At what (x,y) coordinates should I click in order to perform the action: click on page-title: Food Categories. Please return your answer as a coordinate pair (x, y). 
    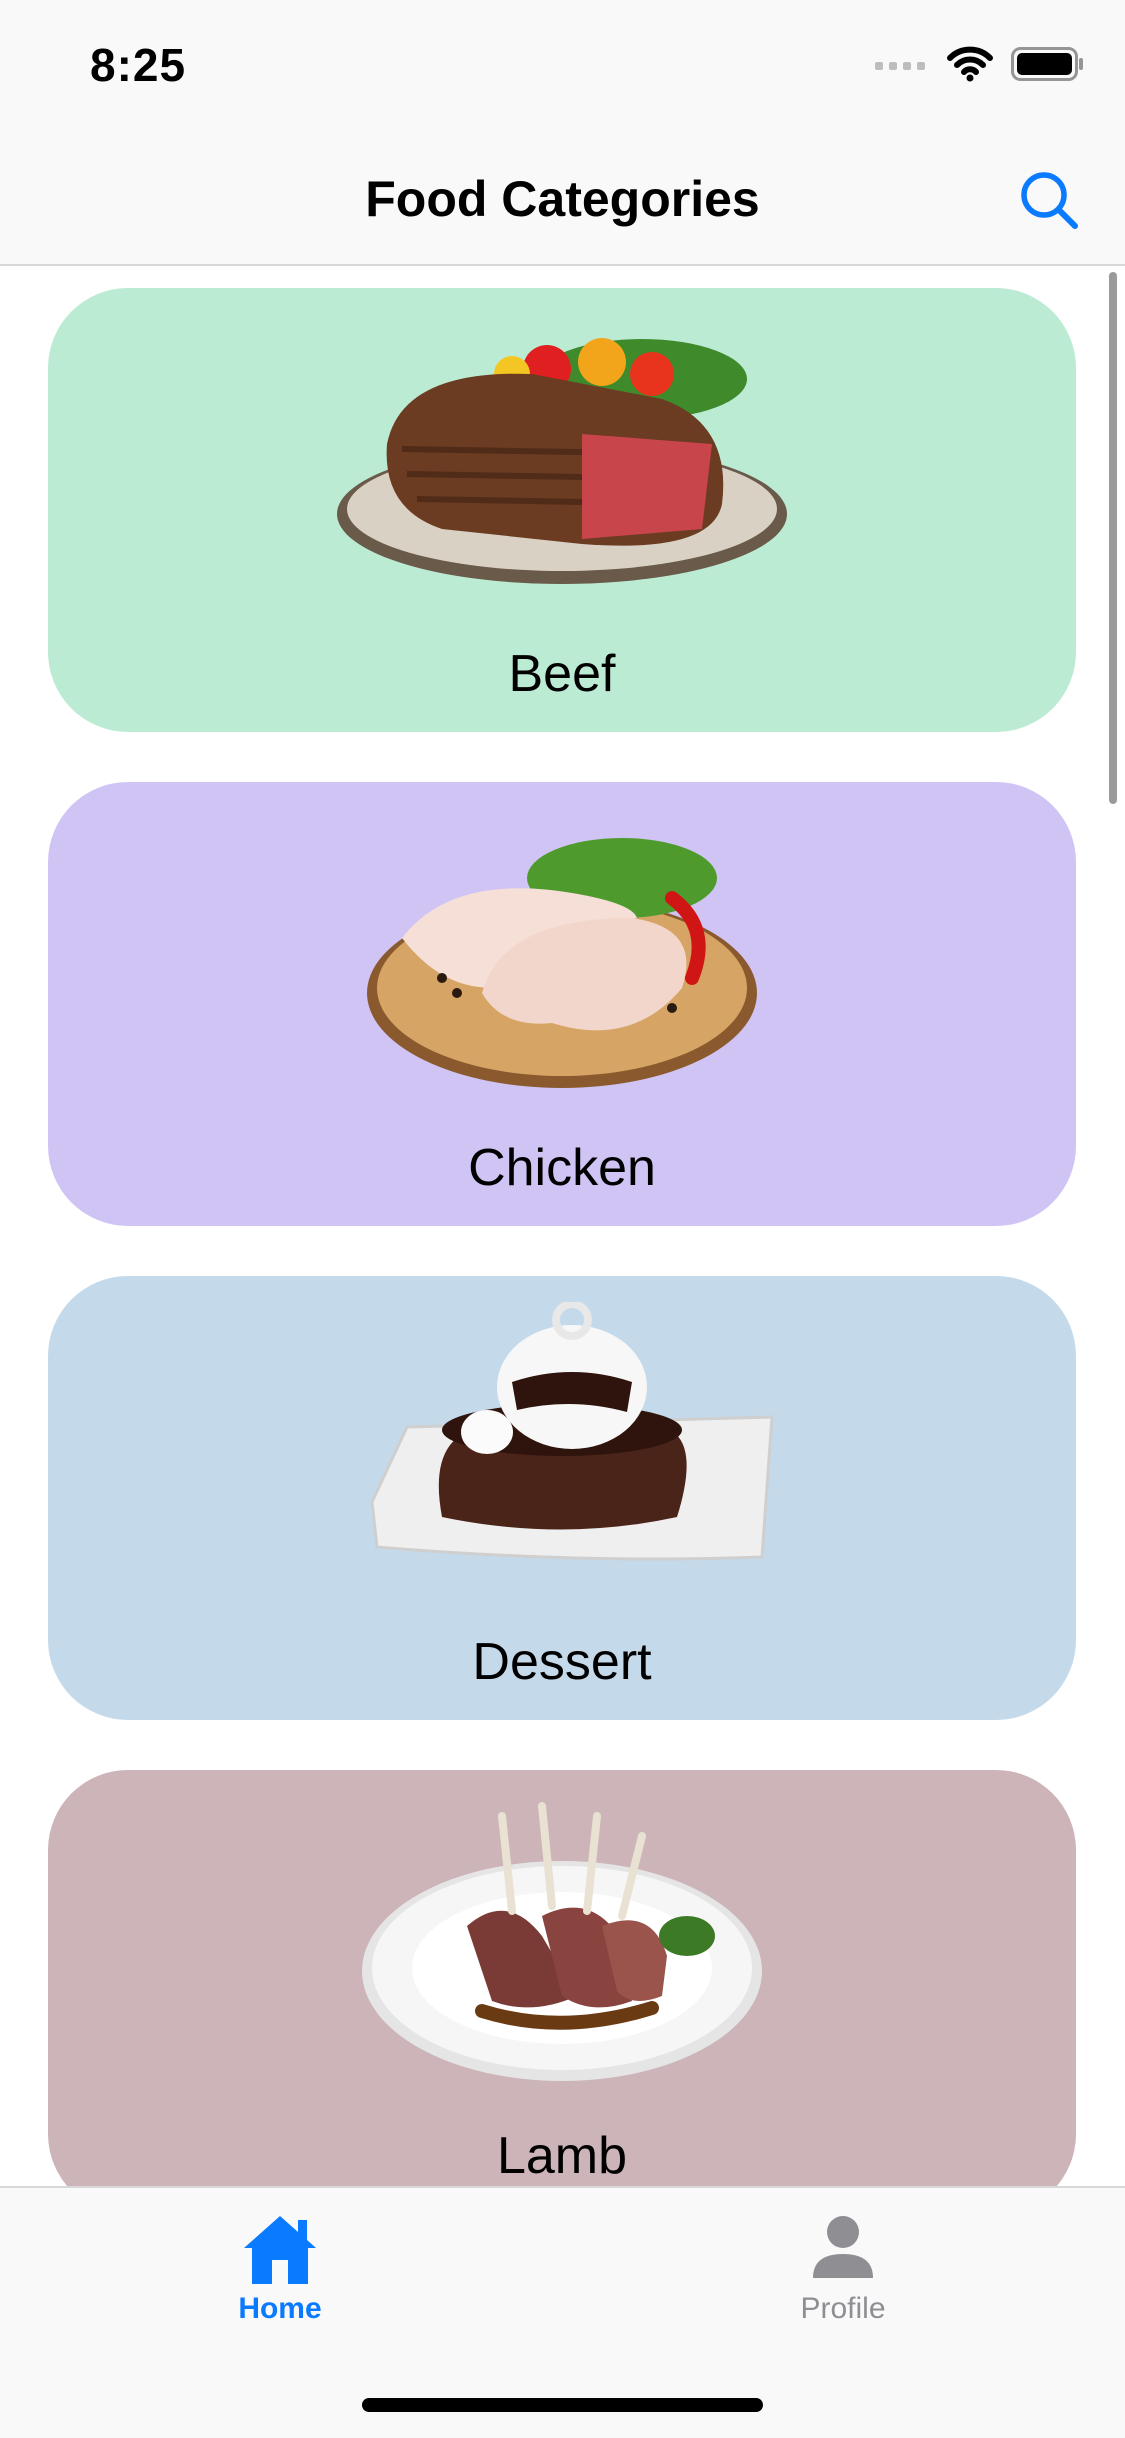
    Looking at the image, I should click on (562, 199).